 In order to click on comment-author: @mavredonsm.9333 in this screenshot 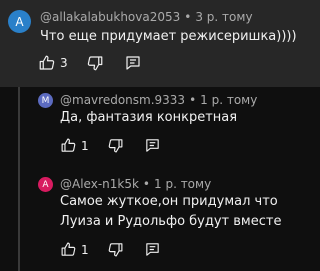, I will do `click(122, 100)`.